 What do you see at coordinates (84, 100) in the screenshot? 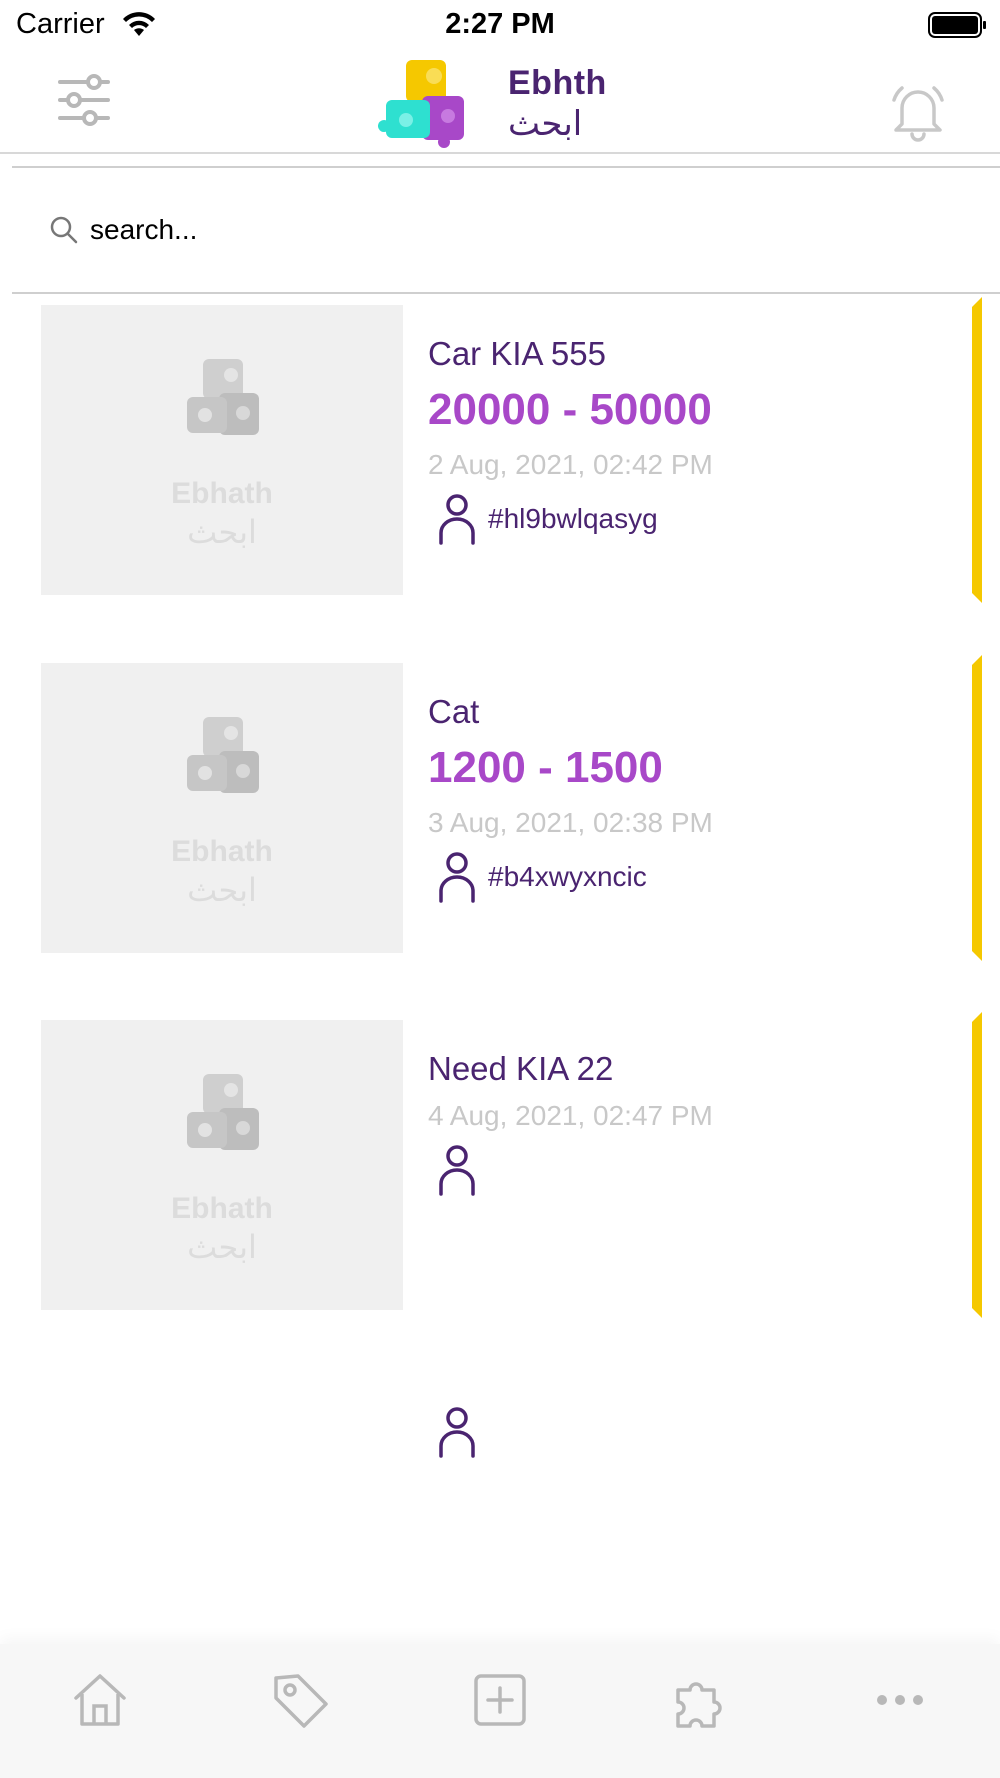
I see `filter-icon` at bounding box center [84, 100].